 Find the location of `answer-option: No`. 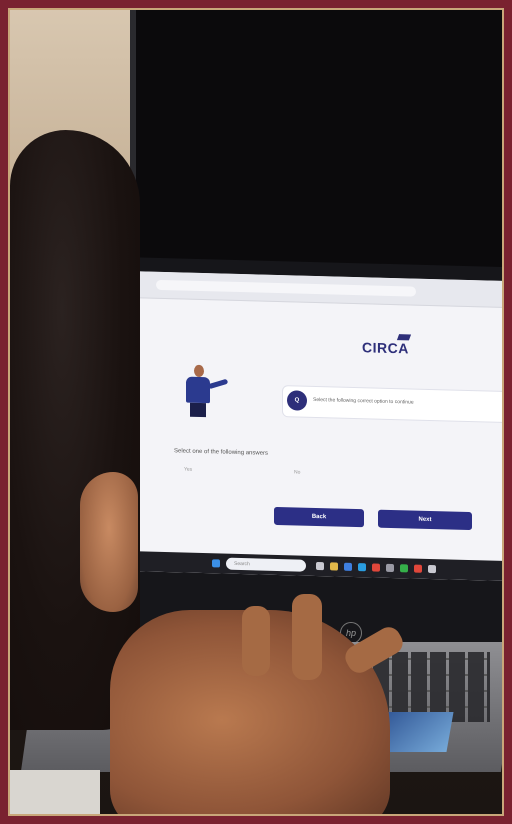

answer-option: No is located at coordinates (297, 472).